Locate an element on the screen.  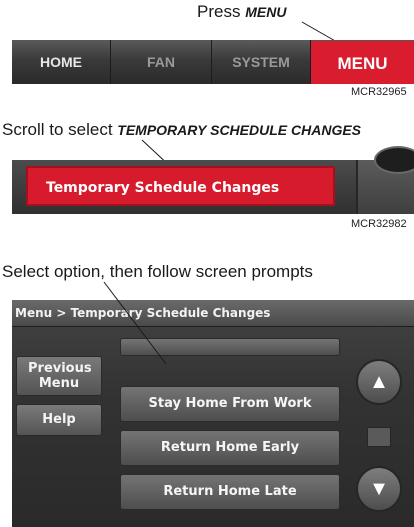
scroll-down-arrow-icon: ▼ is located at coordinates (379, 489).